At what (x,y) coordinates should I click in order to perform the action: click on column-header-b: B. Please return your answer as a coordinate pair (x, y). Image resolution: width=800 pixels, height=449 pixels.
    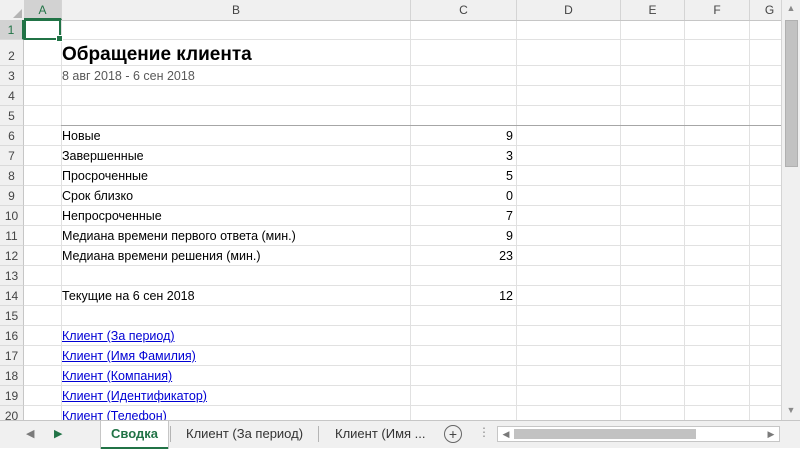
    Looking at the image, I should click on (236, 10).